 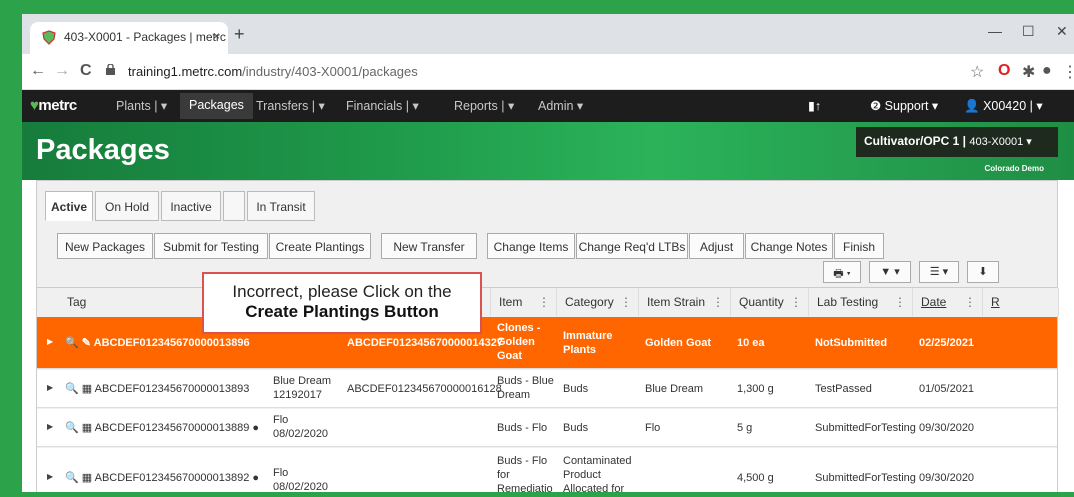 I want to click on col-lab-testing: Lab Testing ⋮, so click(x=861, y=302).